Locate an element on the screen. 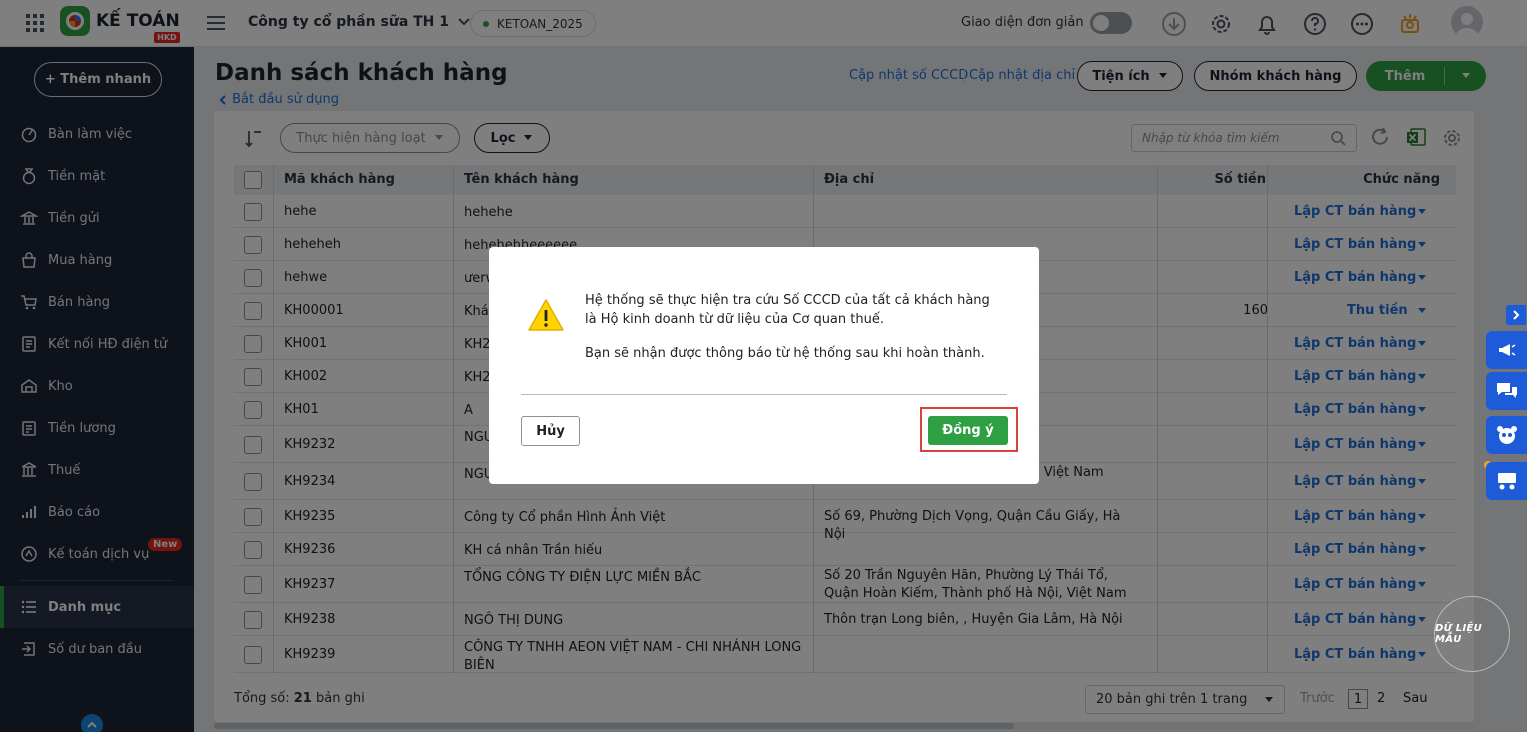 The image size is (1527, 732). dialog-divider is located at coordinates (764, 394).